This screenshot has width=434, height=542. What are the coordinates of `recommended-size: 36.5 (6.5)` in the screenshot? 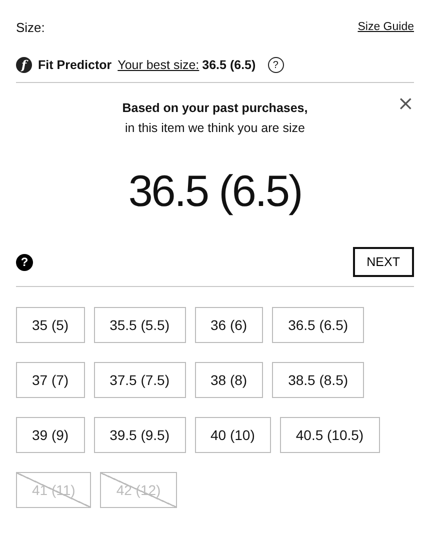 It's located at (215, 192).